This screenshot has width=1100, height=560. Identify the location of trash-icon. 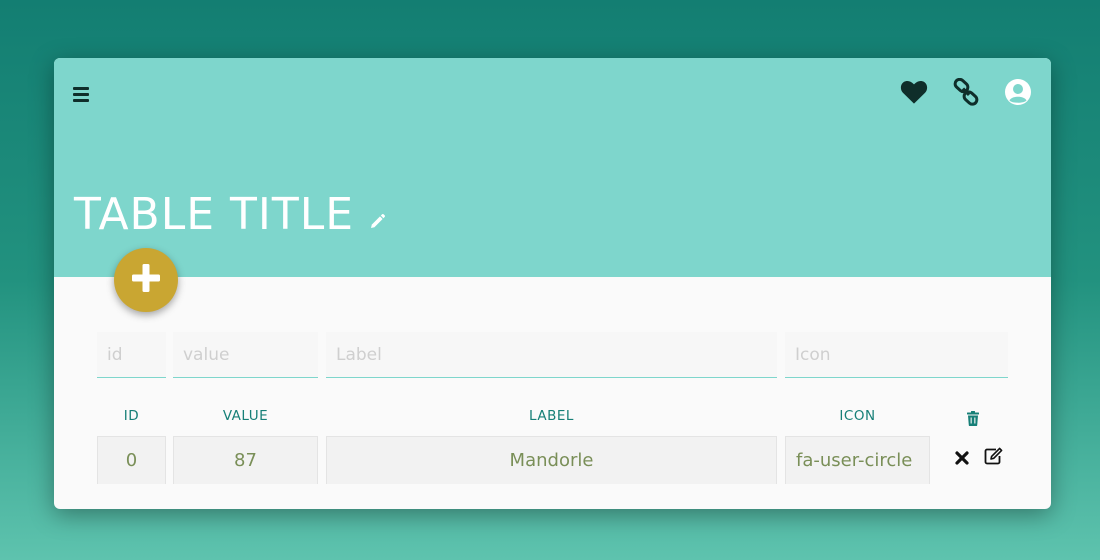
(973, 418).